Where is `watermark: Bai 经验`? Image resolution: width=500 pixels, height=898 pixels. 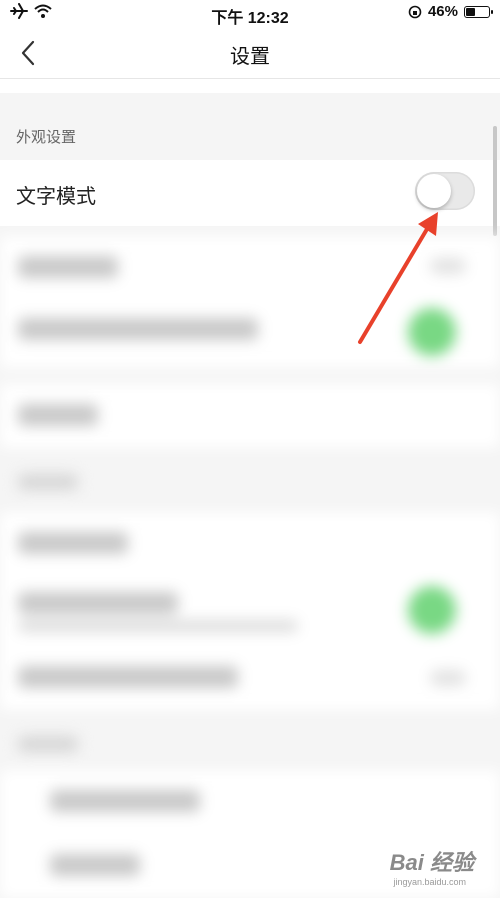
watermark: Bai 经验 is located at coordinates (431, 862).